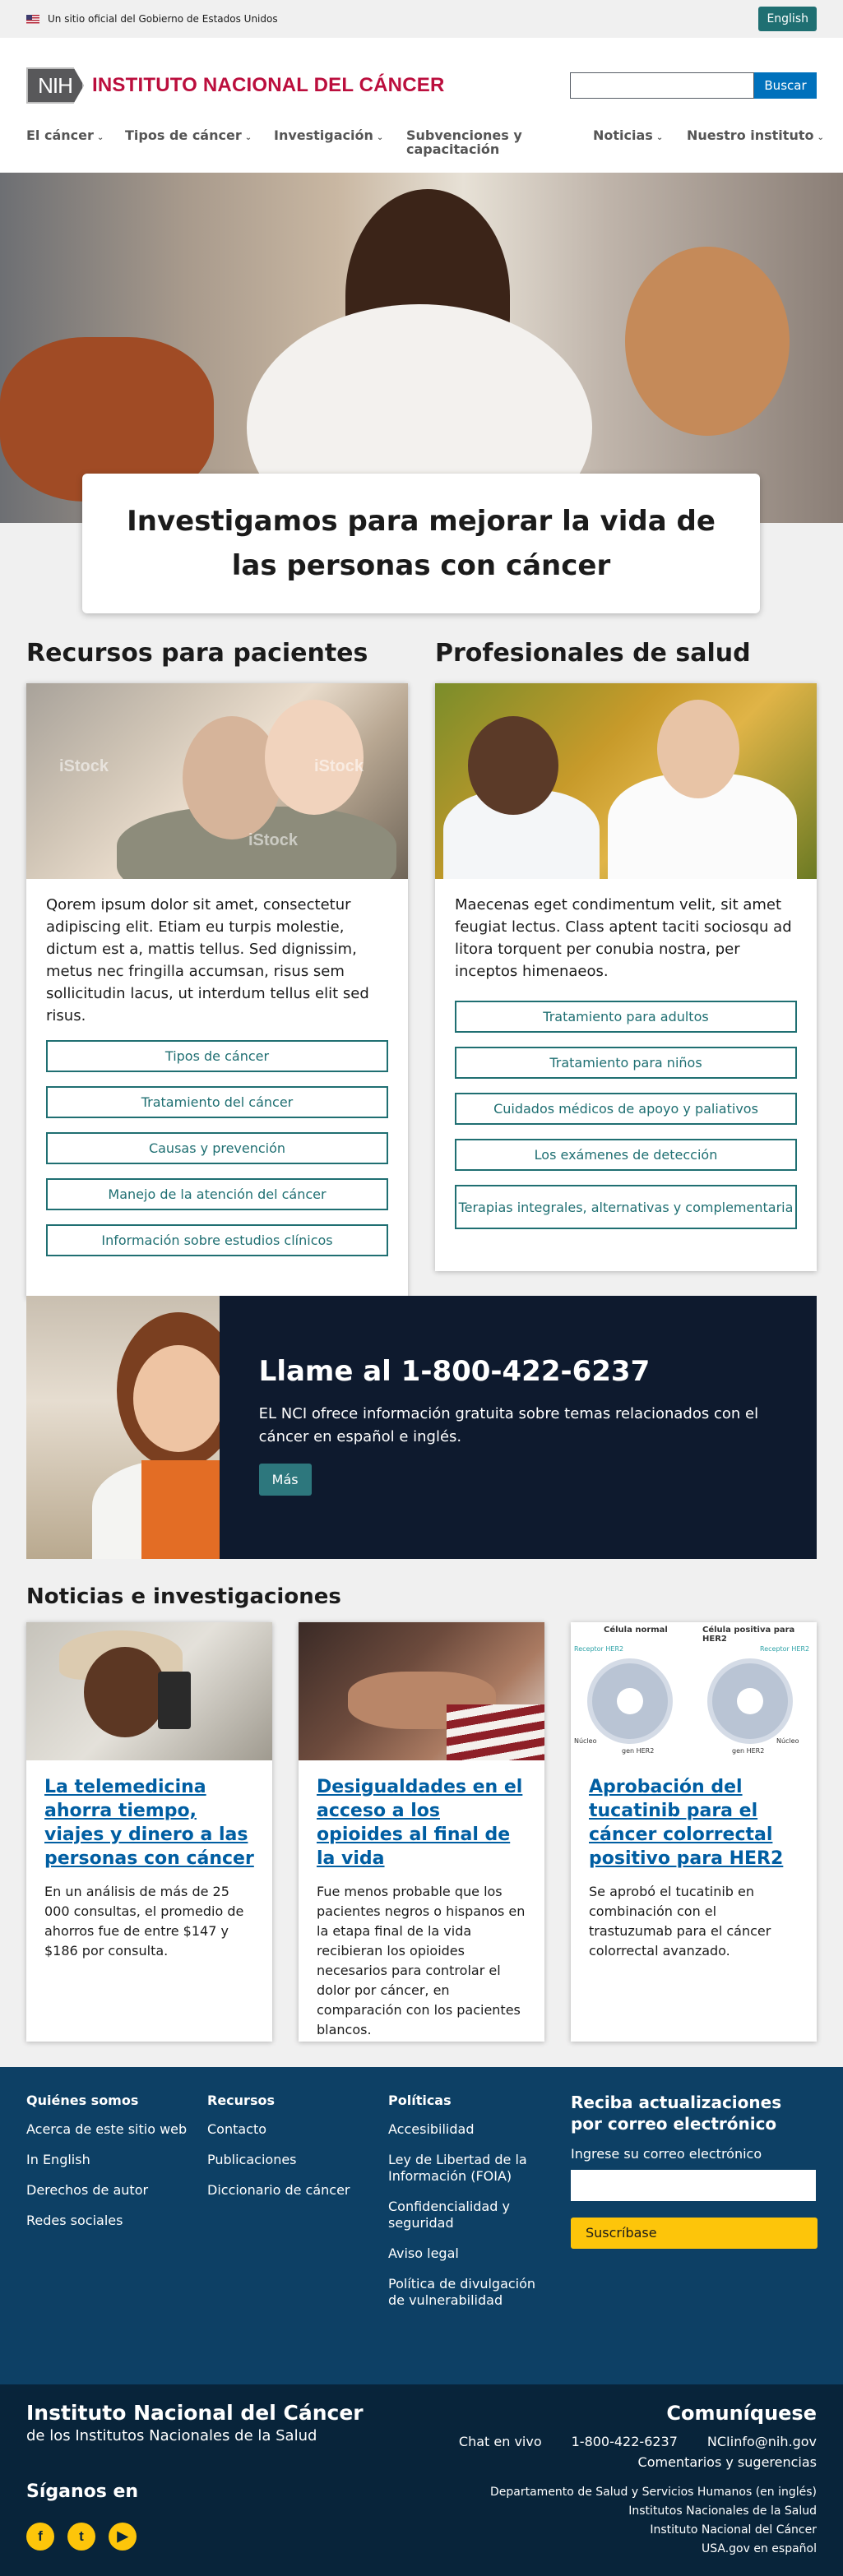  Describe the element at coordinates (217, 781) in the screenshot. I see `patients-image: iStock iStock iStock` at that location.